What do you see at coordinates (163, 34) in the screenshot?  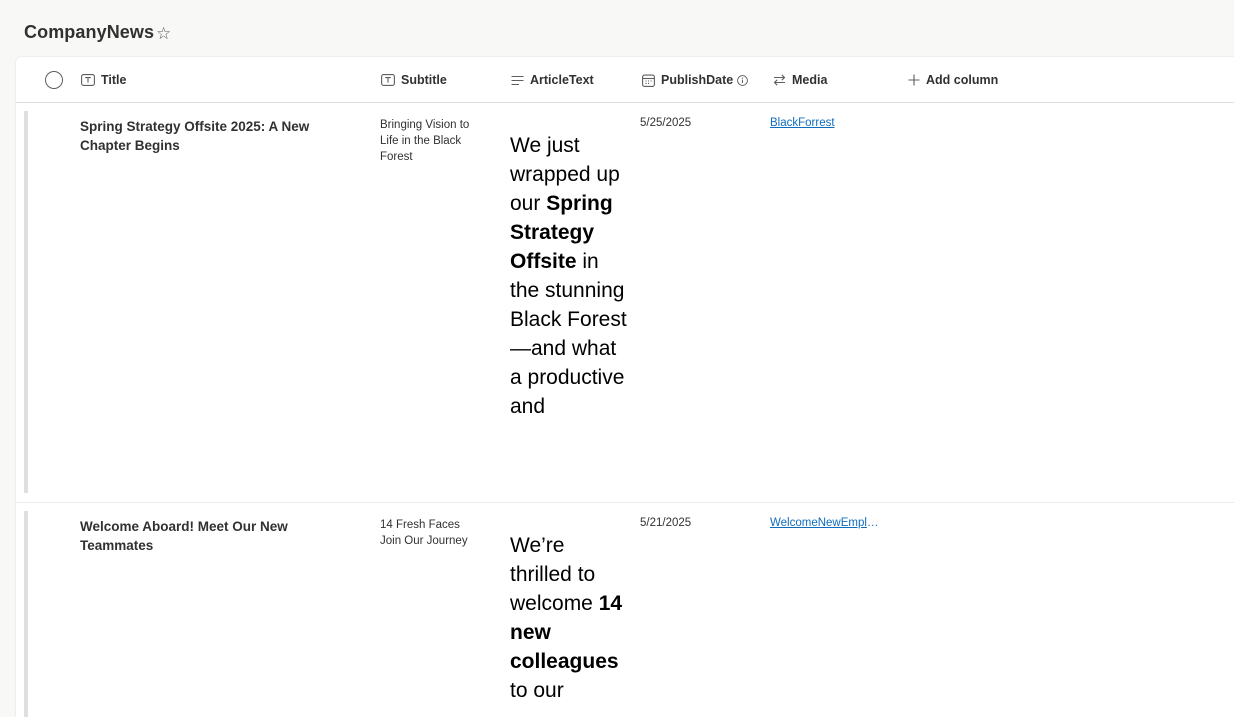 I see `star-icon: ☆` at bounding box center [163, 34].